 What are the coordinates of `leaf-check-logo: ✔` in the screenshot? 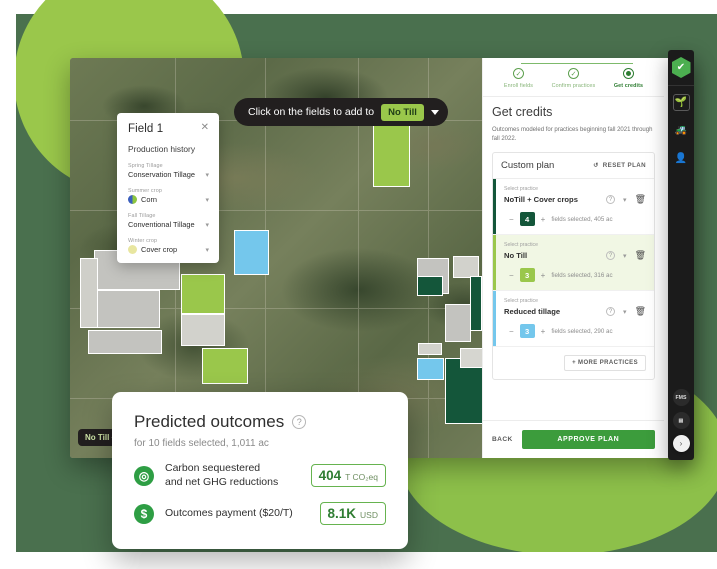 It's located at (681, 67).